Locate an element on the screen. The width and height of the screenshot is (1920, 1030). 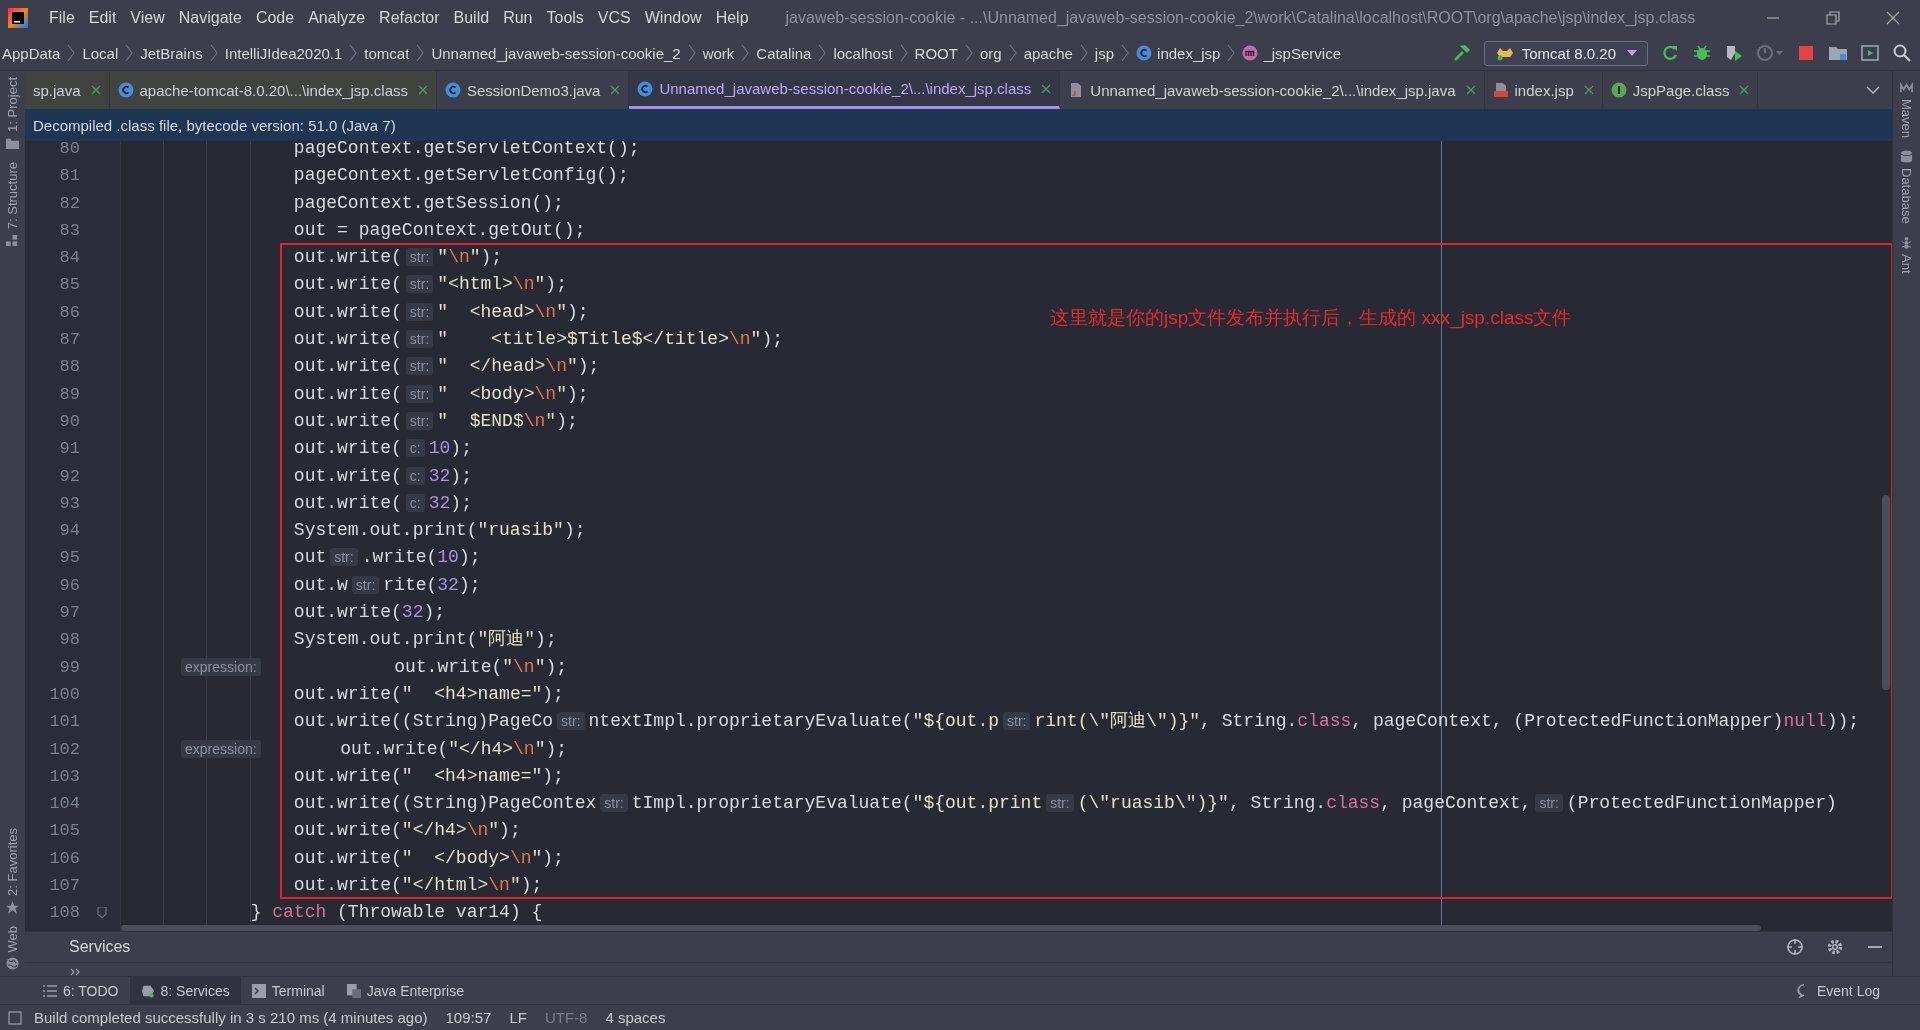
menu-item: Edit is located at coordinates (102, 18).